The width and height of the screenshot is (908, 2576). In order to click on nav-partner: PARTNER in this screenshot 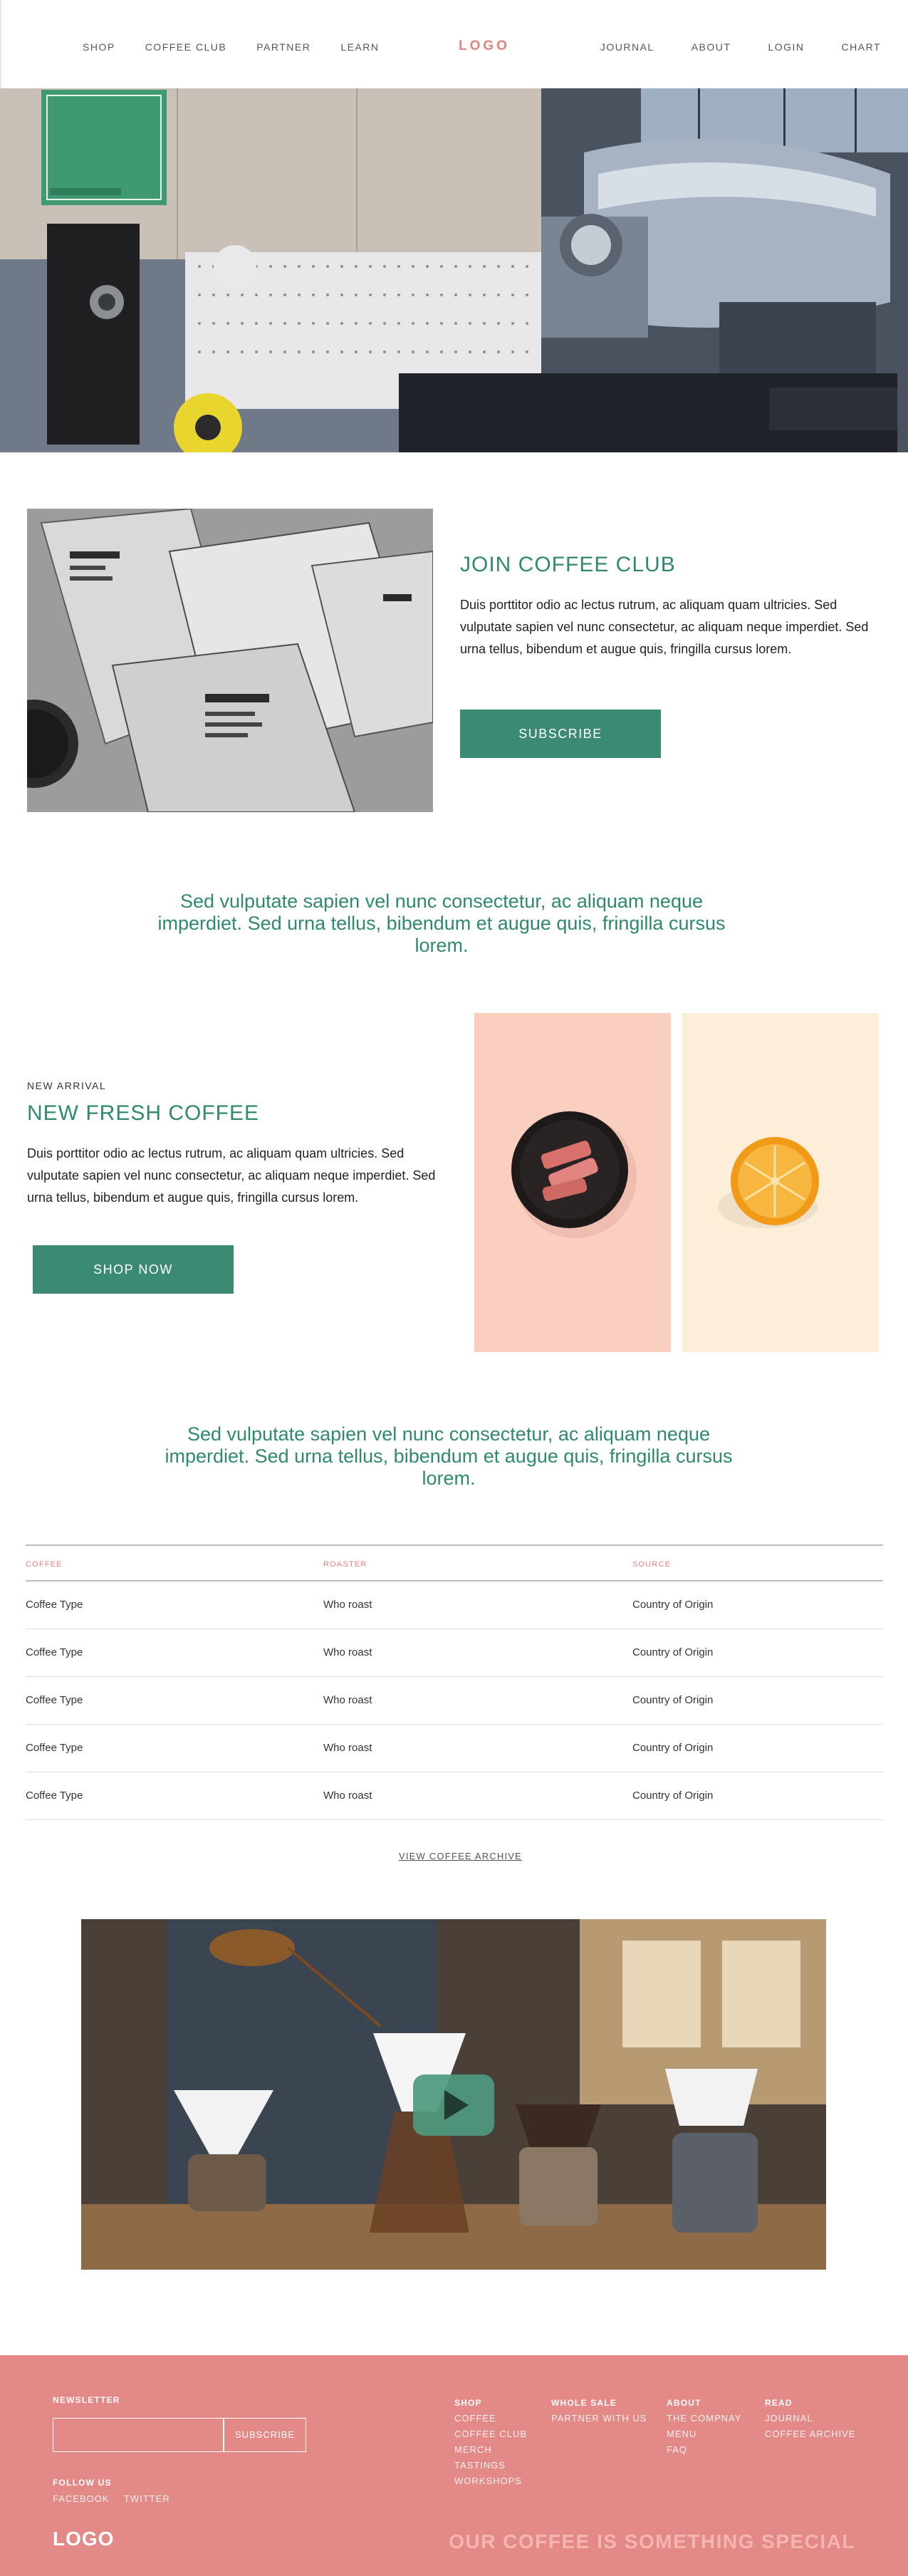, I will do `click(284, 47)`.